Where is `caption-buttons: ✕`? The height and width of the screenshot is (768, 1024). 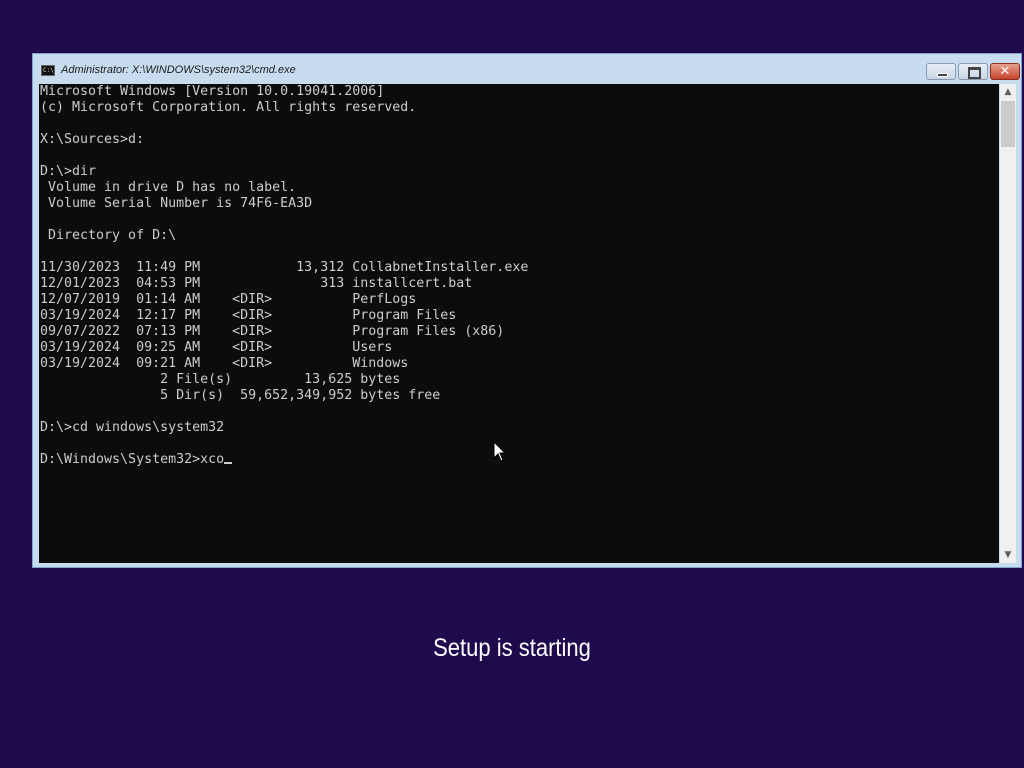
caption-buttons: ✕ is located at coordinates (973, 71).